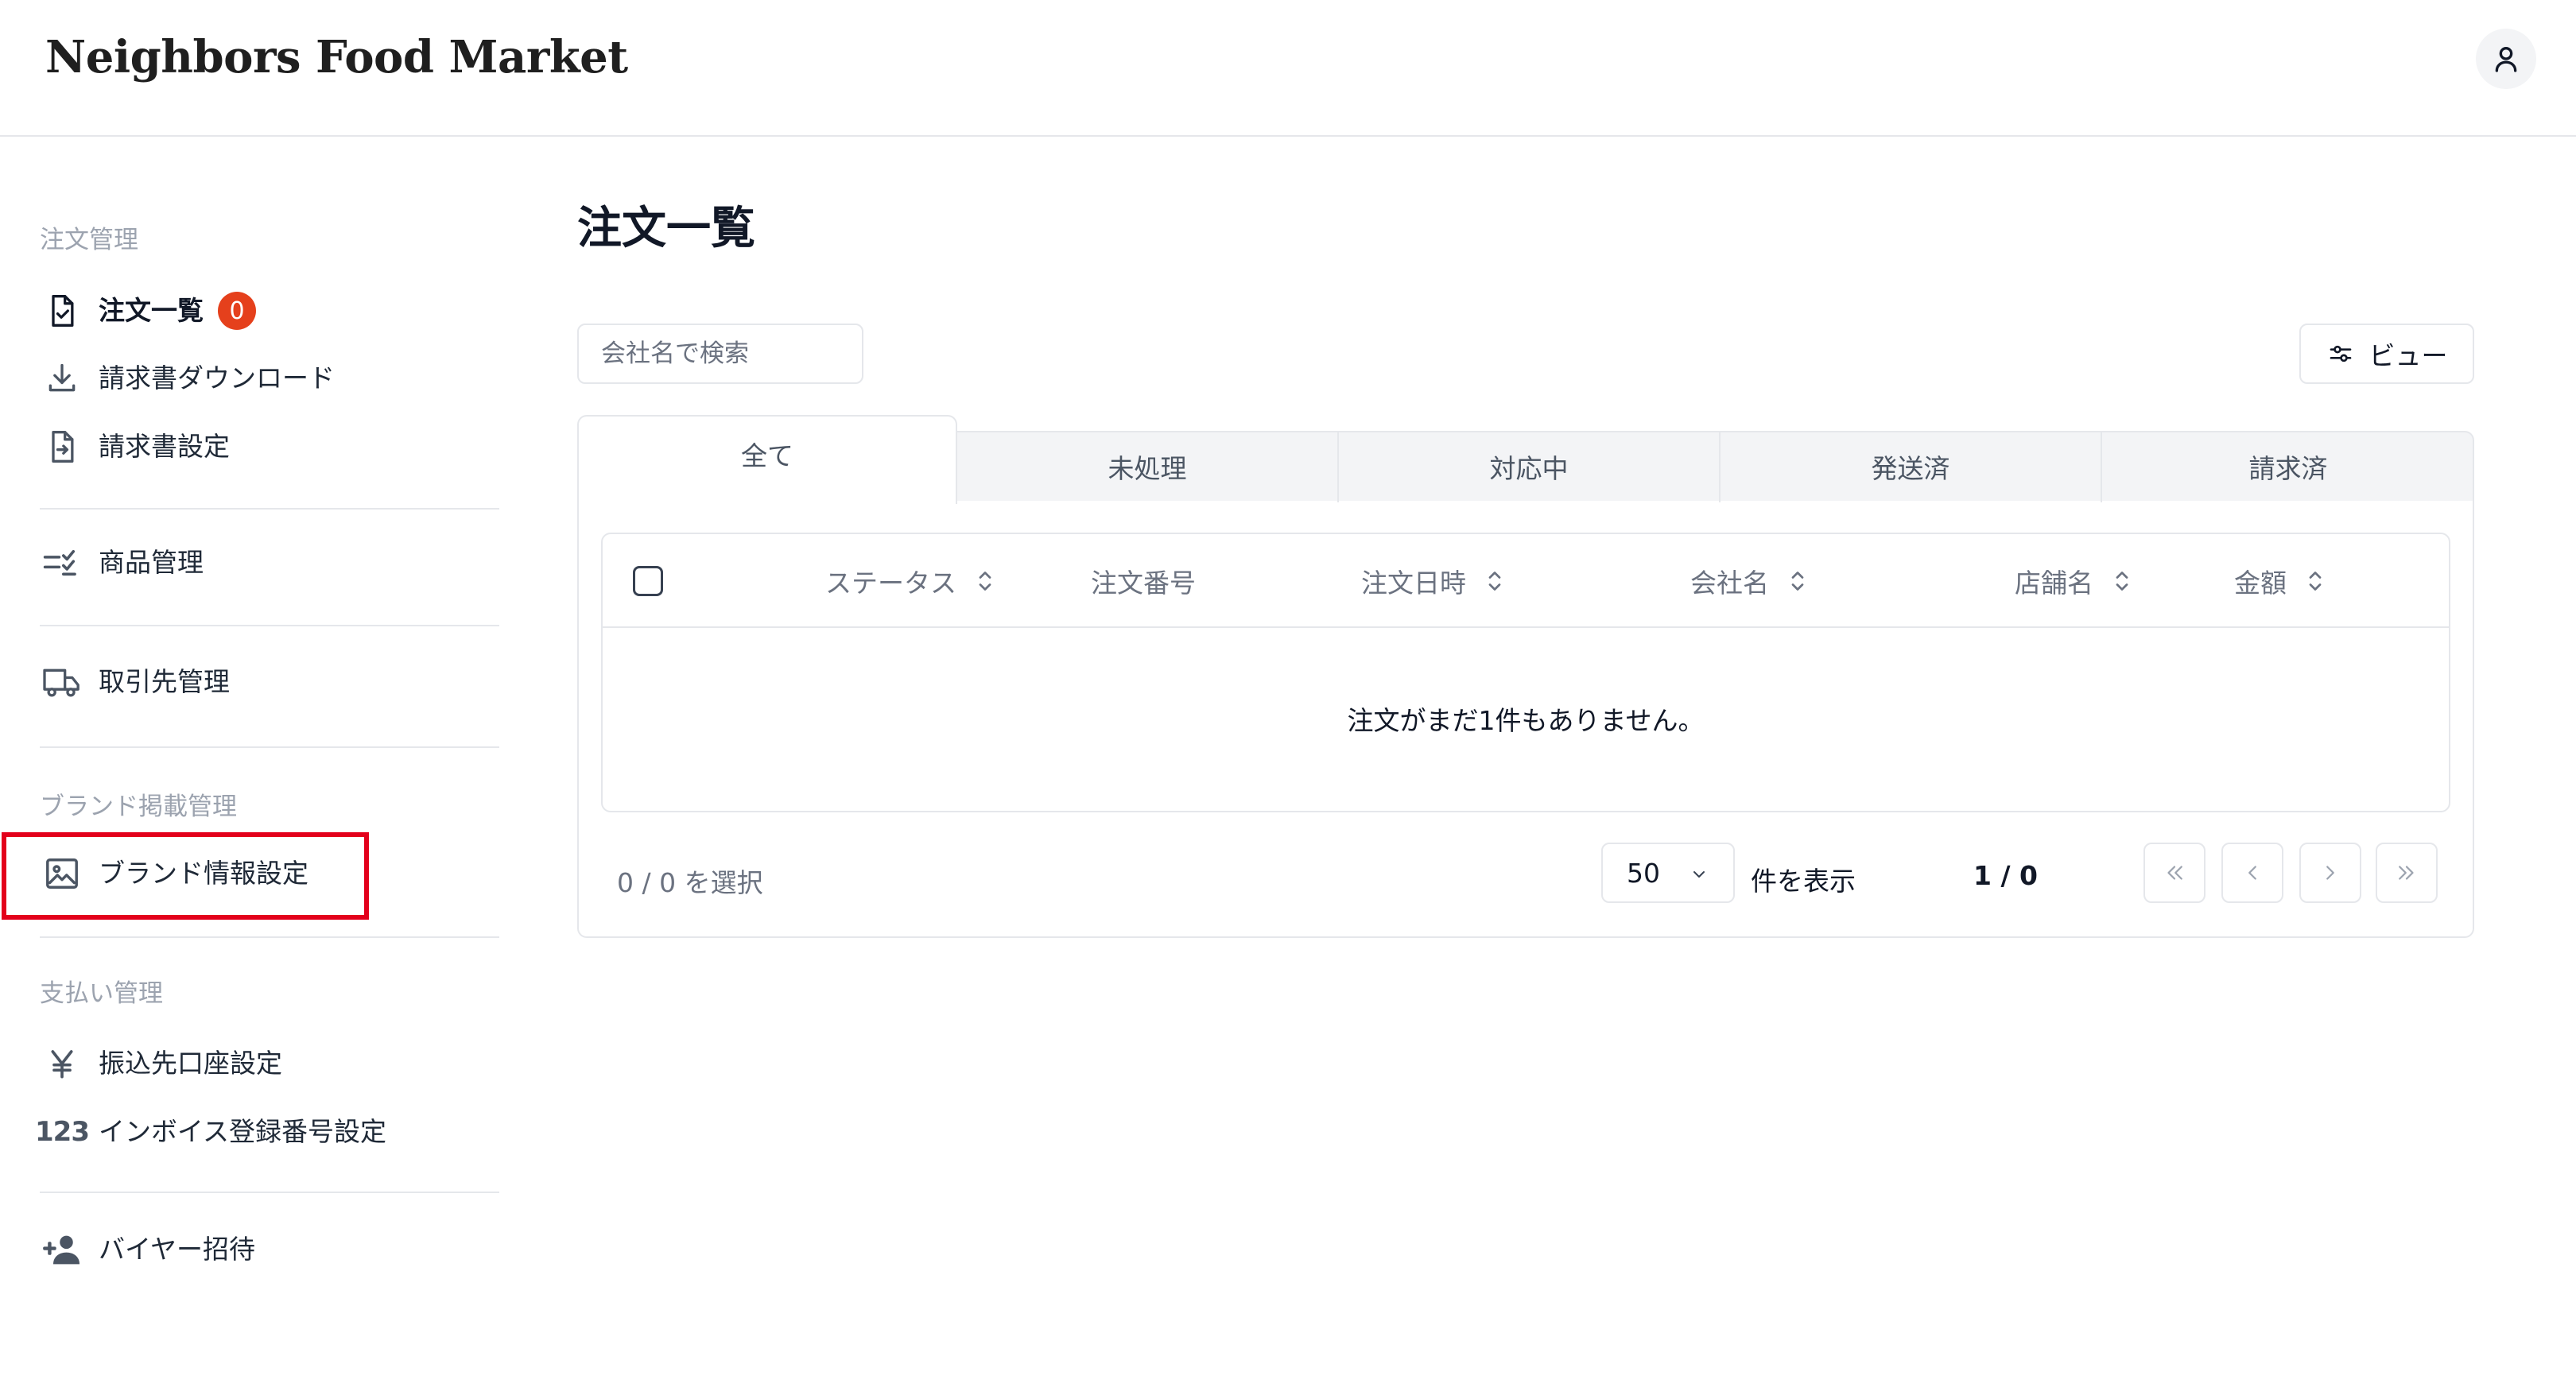  What do you see at coordinates (186, 876) in the screenshot?
I see `highlight-box` at bounding box center [186, 876].